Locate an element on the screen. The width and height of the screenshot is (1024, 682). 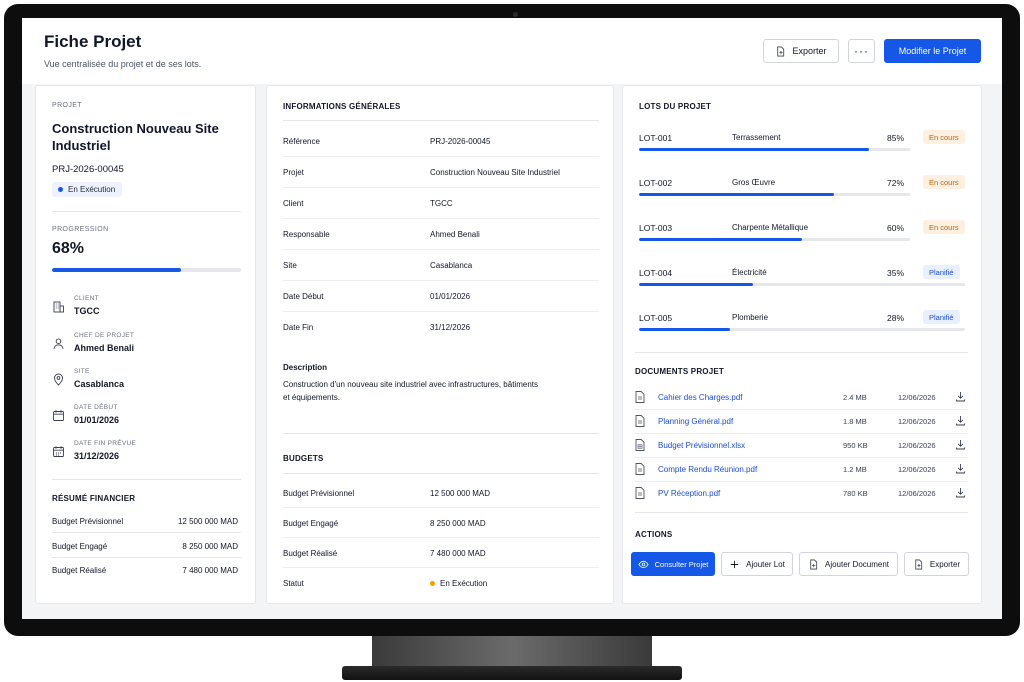
add-lot-label: Ajouter Lot is located at coordinates (765, 564).